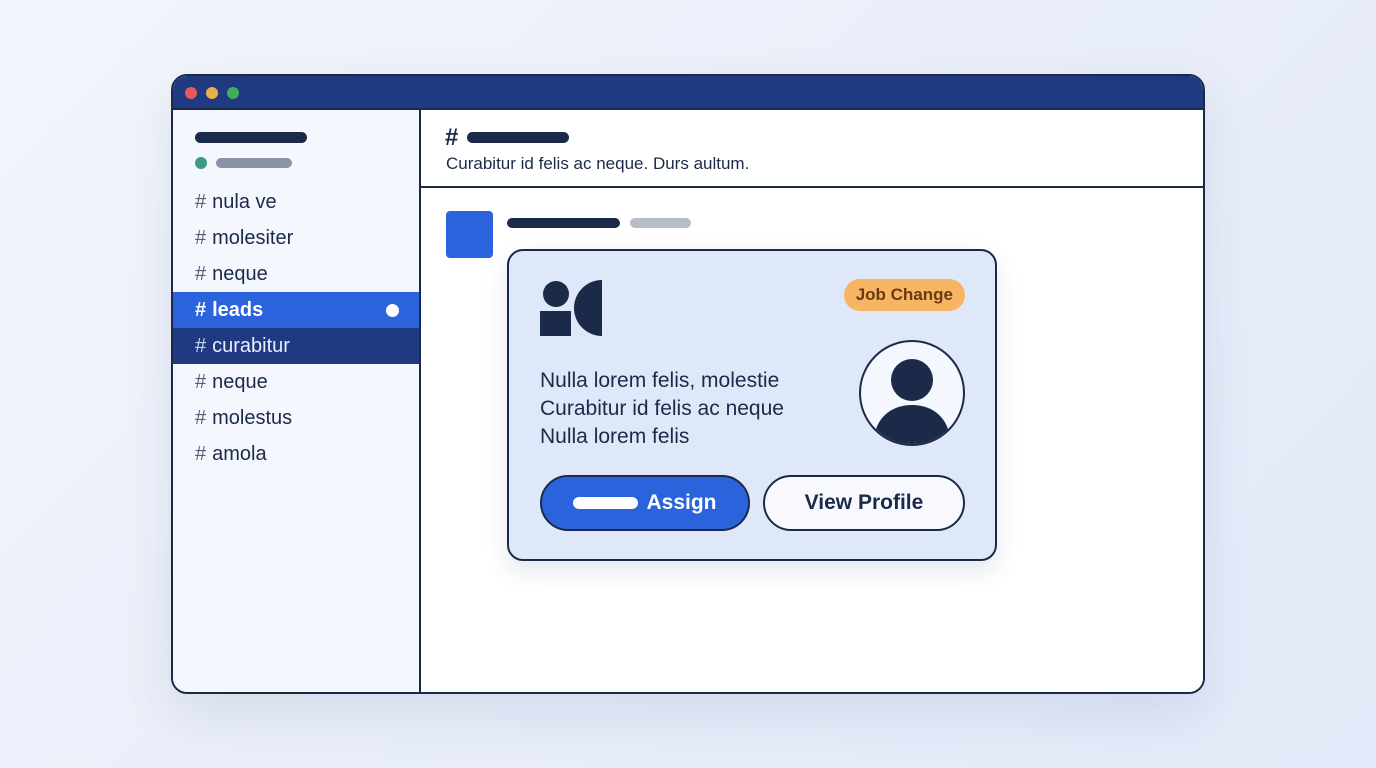 The width and height of the screenshot is (1376, 768). I want to click on sidebar-item-amola: # amola, so click(296, 454).